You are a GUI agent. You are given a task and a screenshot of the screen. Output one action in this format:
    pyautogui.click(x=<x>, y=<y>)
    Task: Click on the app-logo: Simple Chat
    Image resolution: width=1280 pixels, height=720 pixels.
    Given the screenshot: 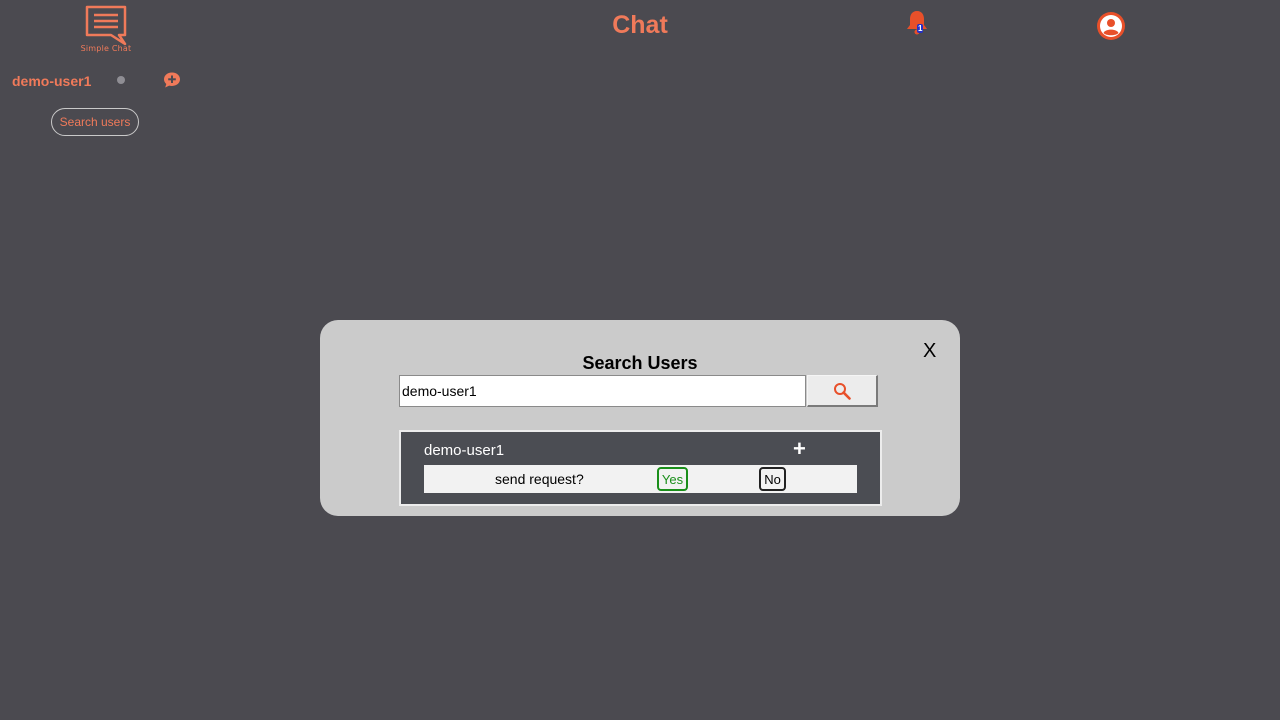 What is the action you would take?
    pyautogui.click(x=106, y=30)
    